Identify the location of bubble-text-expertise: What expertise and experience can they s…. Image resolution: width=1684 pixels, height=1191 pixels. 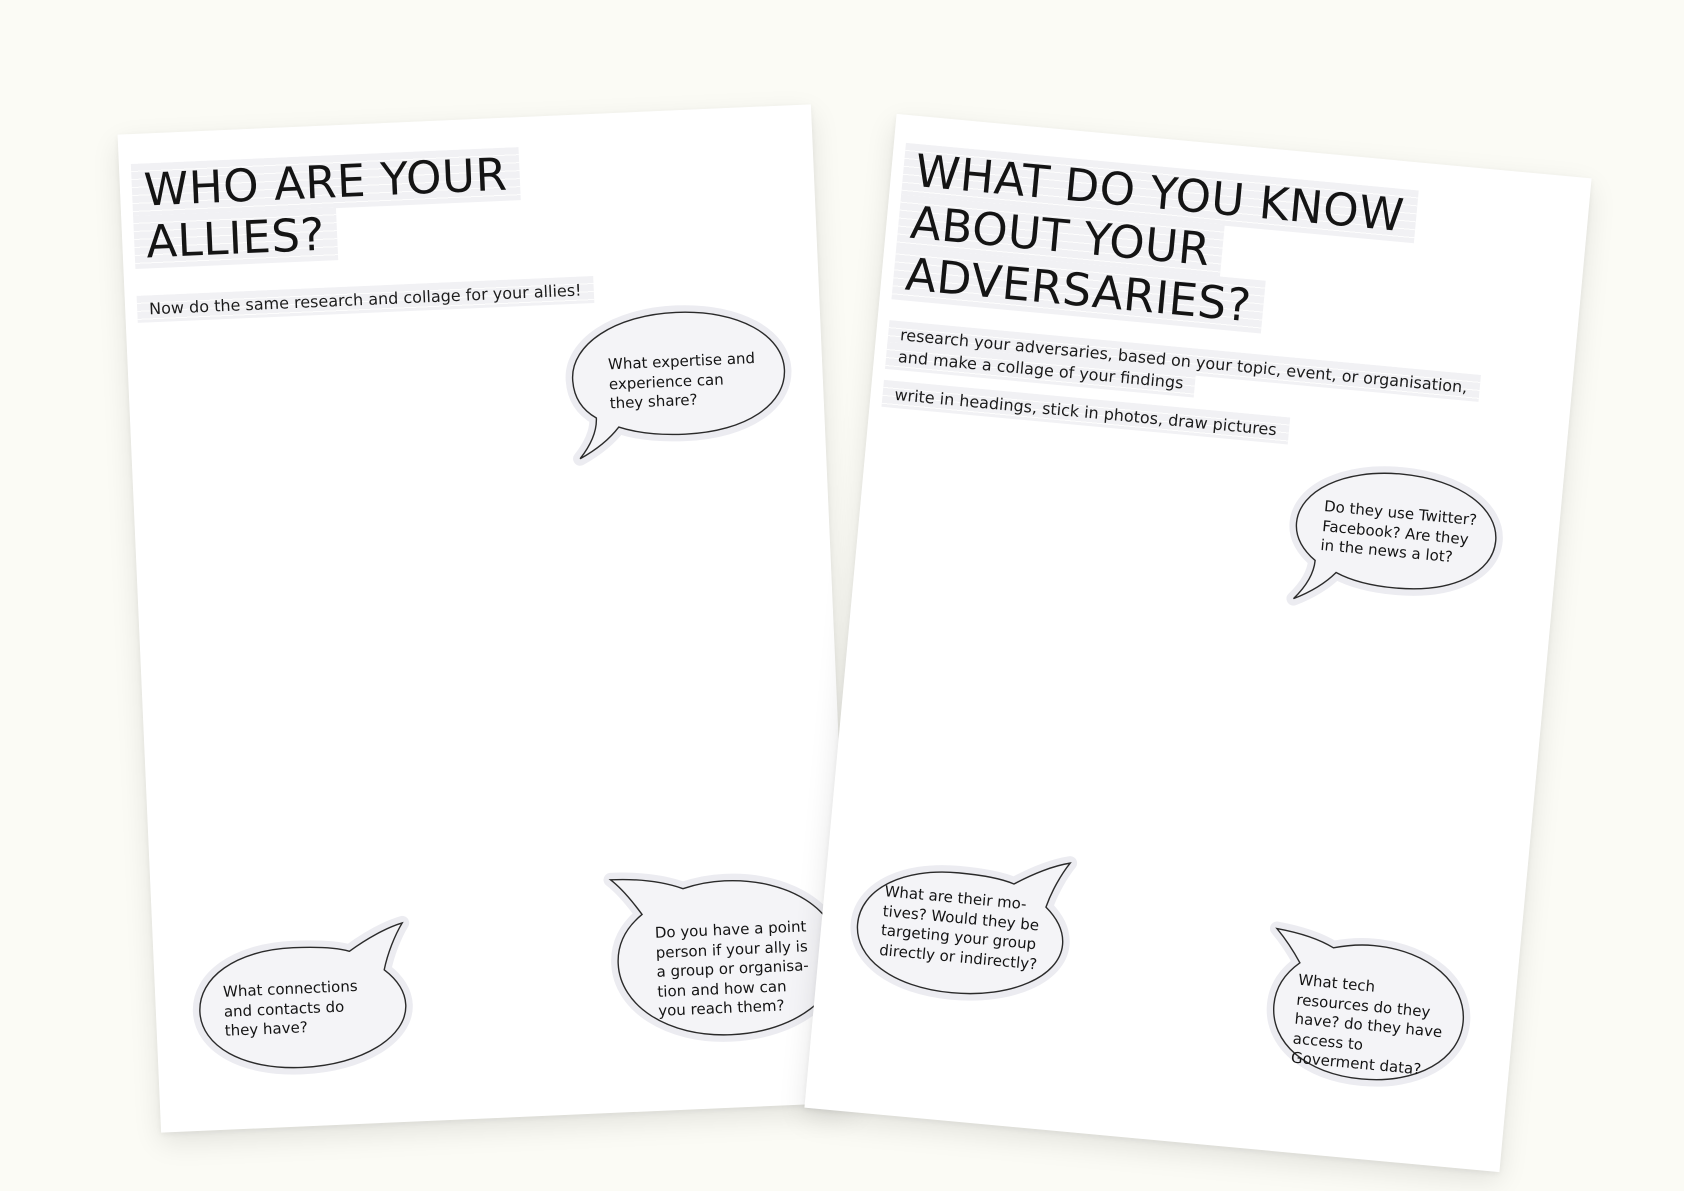
(681, 381).